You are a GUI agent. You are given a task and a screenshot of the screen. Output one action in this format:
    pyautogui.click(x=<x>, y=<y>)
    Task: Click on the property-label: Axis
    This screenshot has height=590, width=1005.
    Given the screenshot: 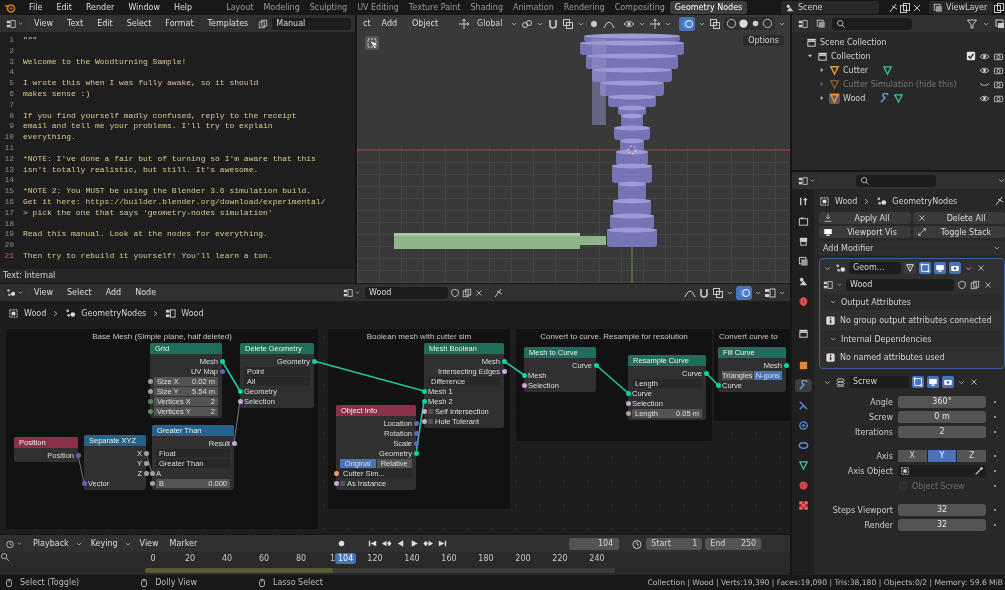 What is the action you would take?
    pyautogui.click(x=884, y=456)
    